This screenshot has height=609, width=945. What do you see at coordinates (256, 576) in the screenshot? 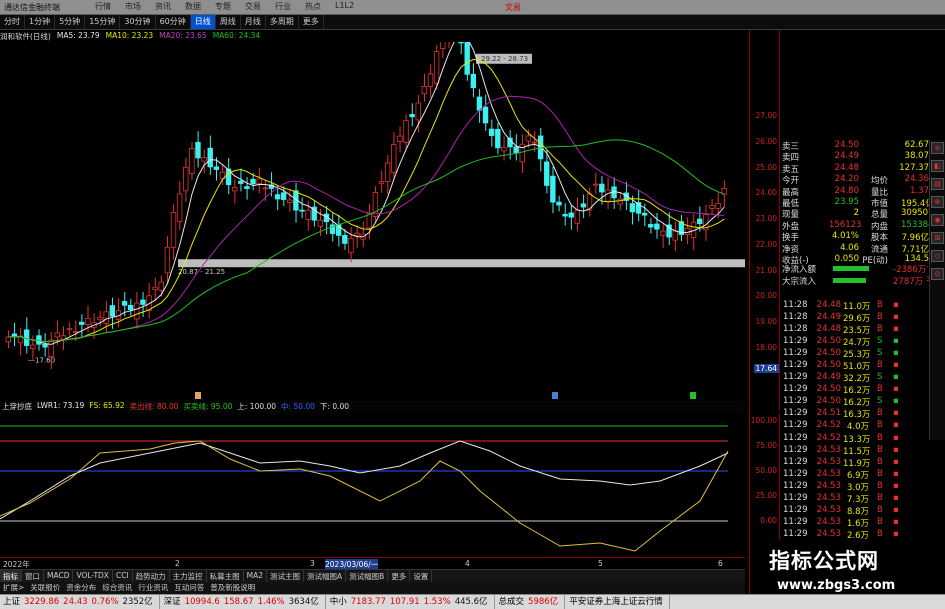
I see `indicator-tab-8: MA2` at bounding box center [256, 576].